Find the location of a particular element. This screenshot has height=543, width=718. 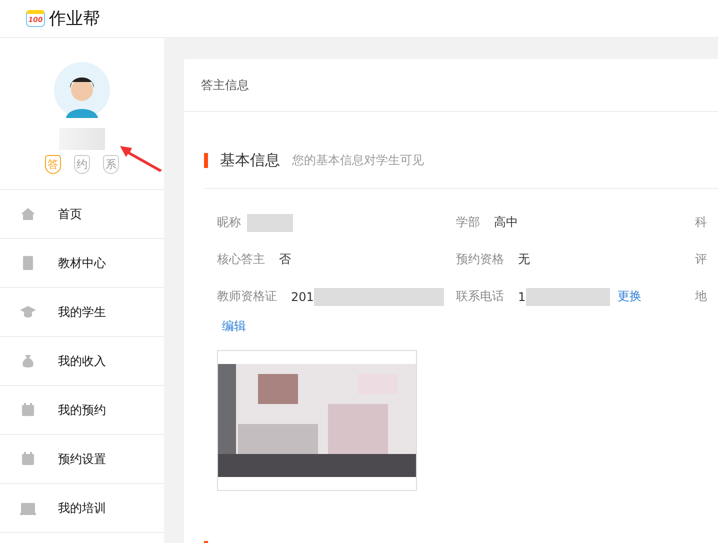

card-title: 答主信息 is located at coordinates (225, 85).